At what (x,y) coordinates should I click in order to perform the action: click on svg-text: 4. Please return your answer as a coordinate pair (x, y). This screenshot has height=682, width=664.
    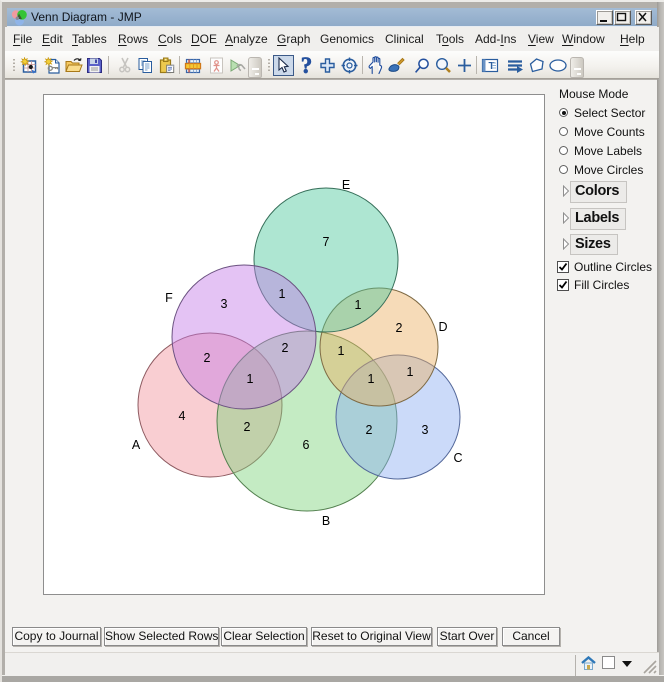
    Looking at the image, I should click on (182, 416).